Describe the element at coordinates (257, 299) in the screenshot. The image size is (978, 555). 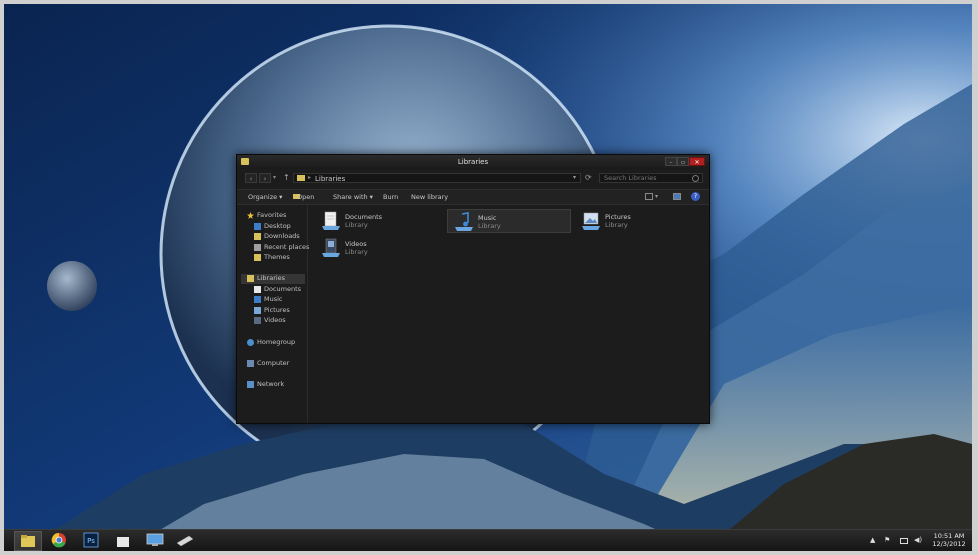
I see `music-icon` at that location.